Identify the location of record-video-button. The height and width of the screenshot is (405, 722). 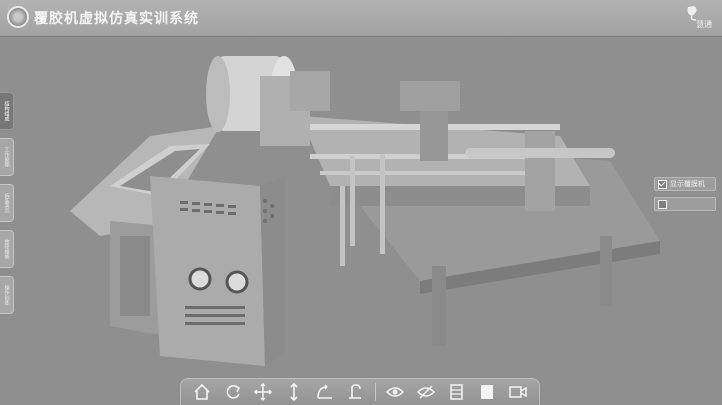
(518, 392).